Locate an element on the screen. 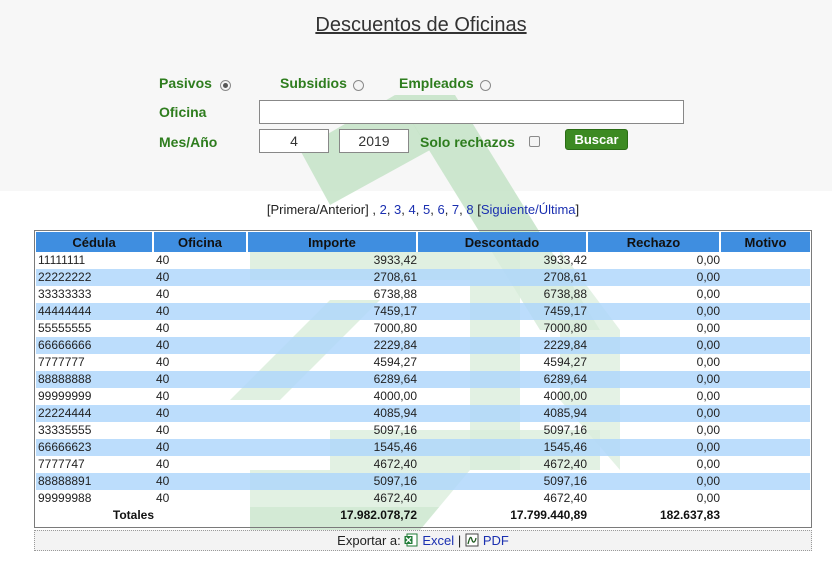 The width and height of the screenshot is (832, 575). pager-page-4: 4 is located at coordinates (412, 209).